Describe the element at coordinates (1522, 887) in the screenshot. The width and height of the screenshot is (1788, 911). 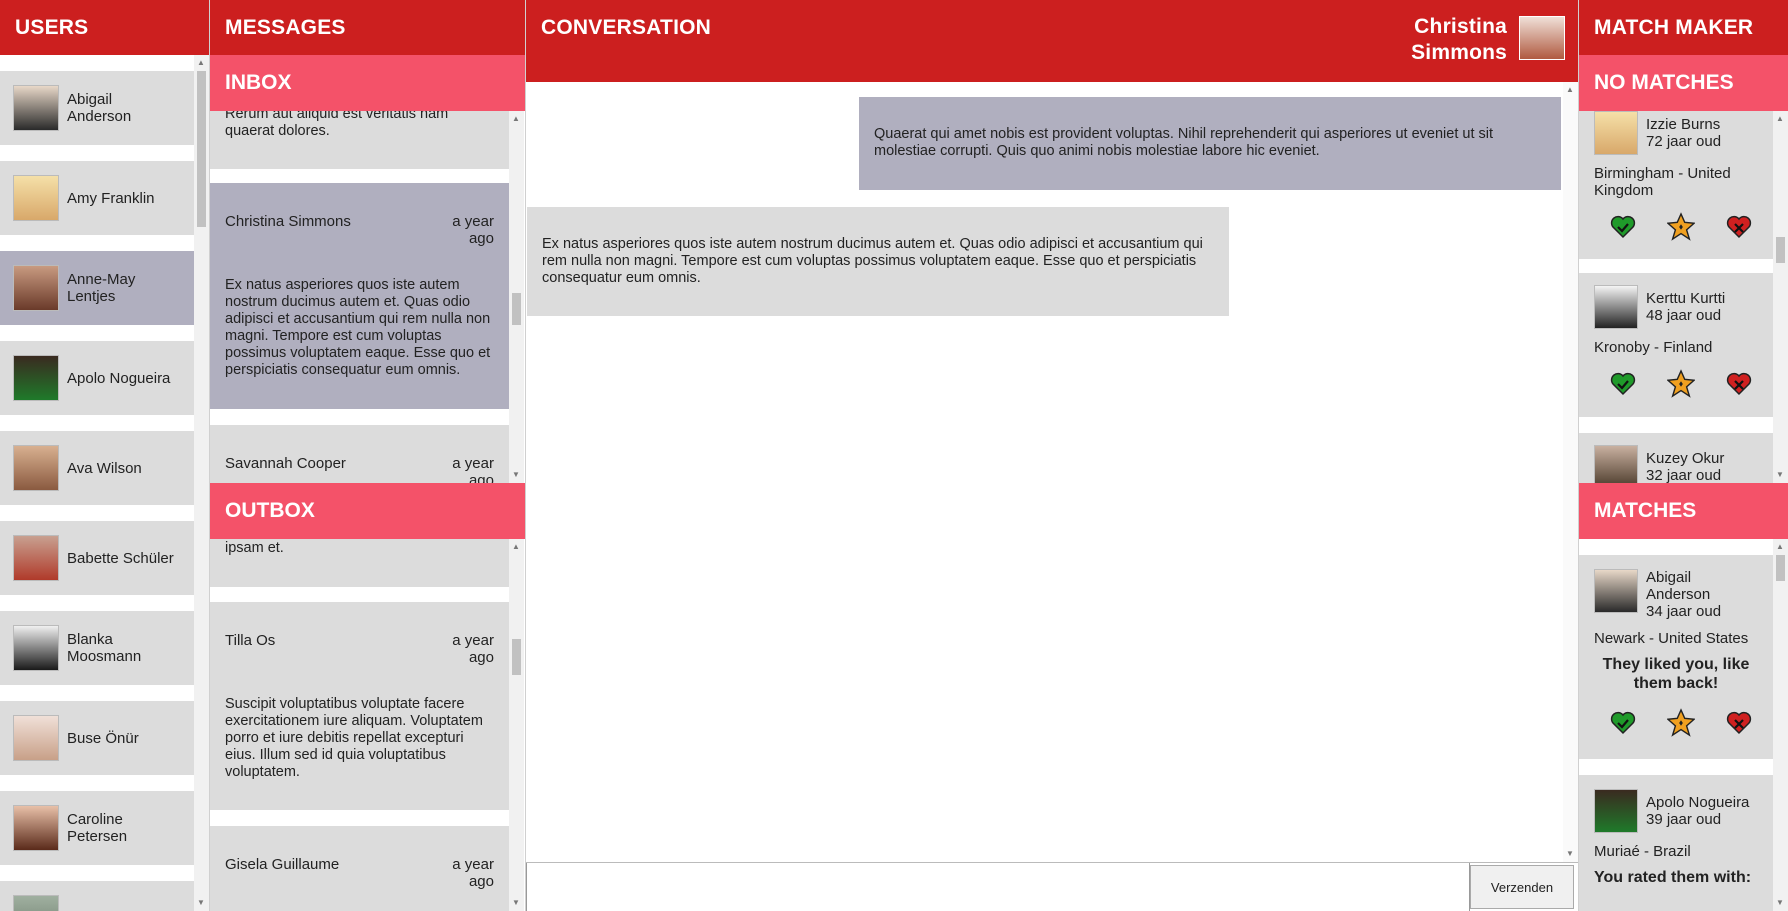
I see `send-button: Verzenden` at that location.